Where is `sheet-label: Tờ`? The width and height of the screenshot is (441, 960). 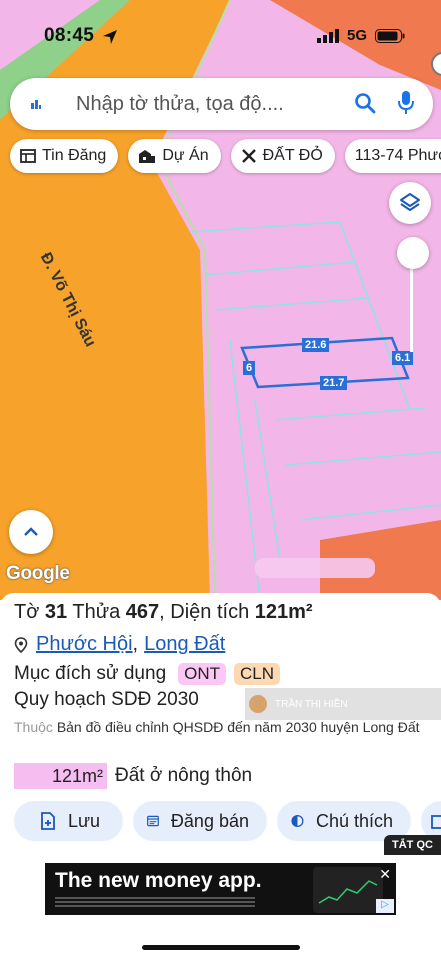 sheet-label: Tờ is located at coordinates (27, 612).